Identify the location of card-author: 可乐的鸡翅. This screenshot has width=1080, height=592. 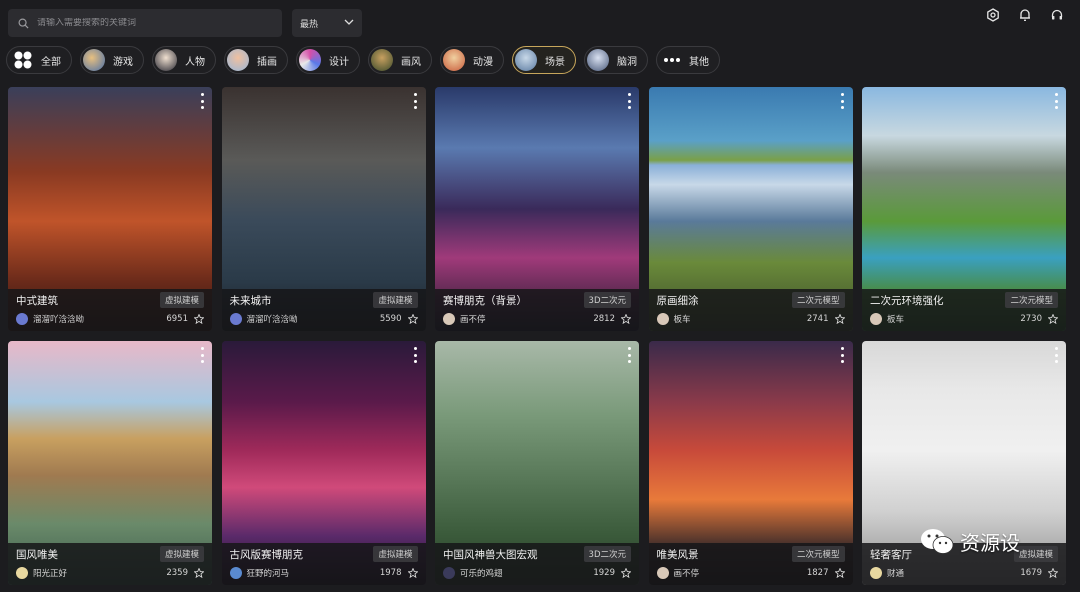
(473, 573).